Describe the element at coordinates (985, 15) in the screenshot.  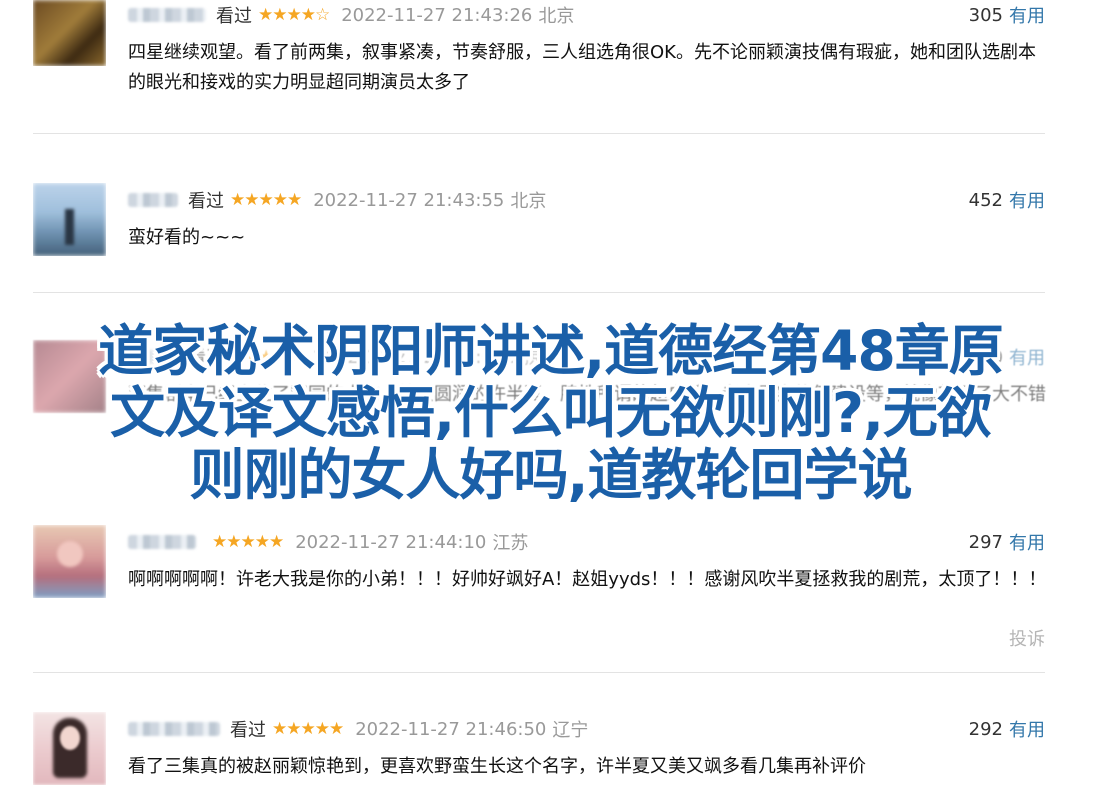
I see `vote-count: 305` at that location.